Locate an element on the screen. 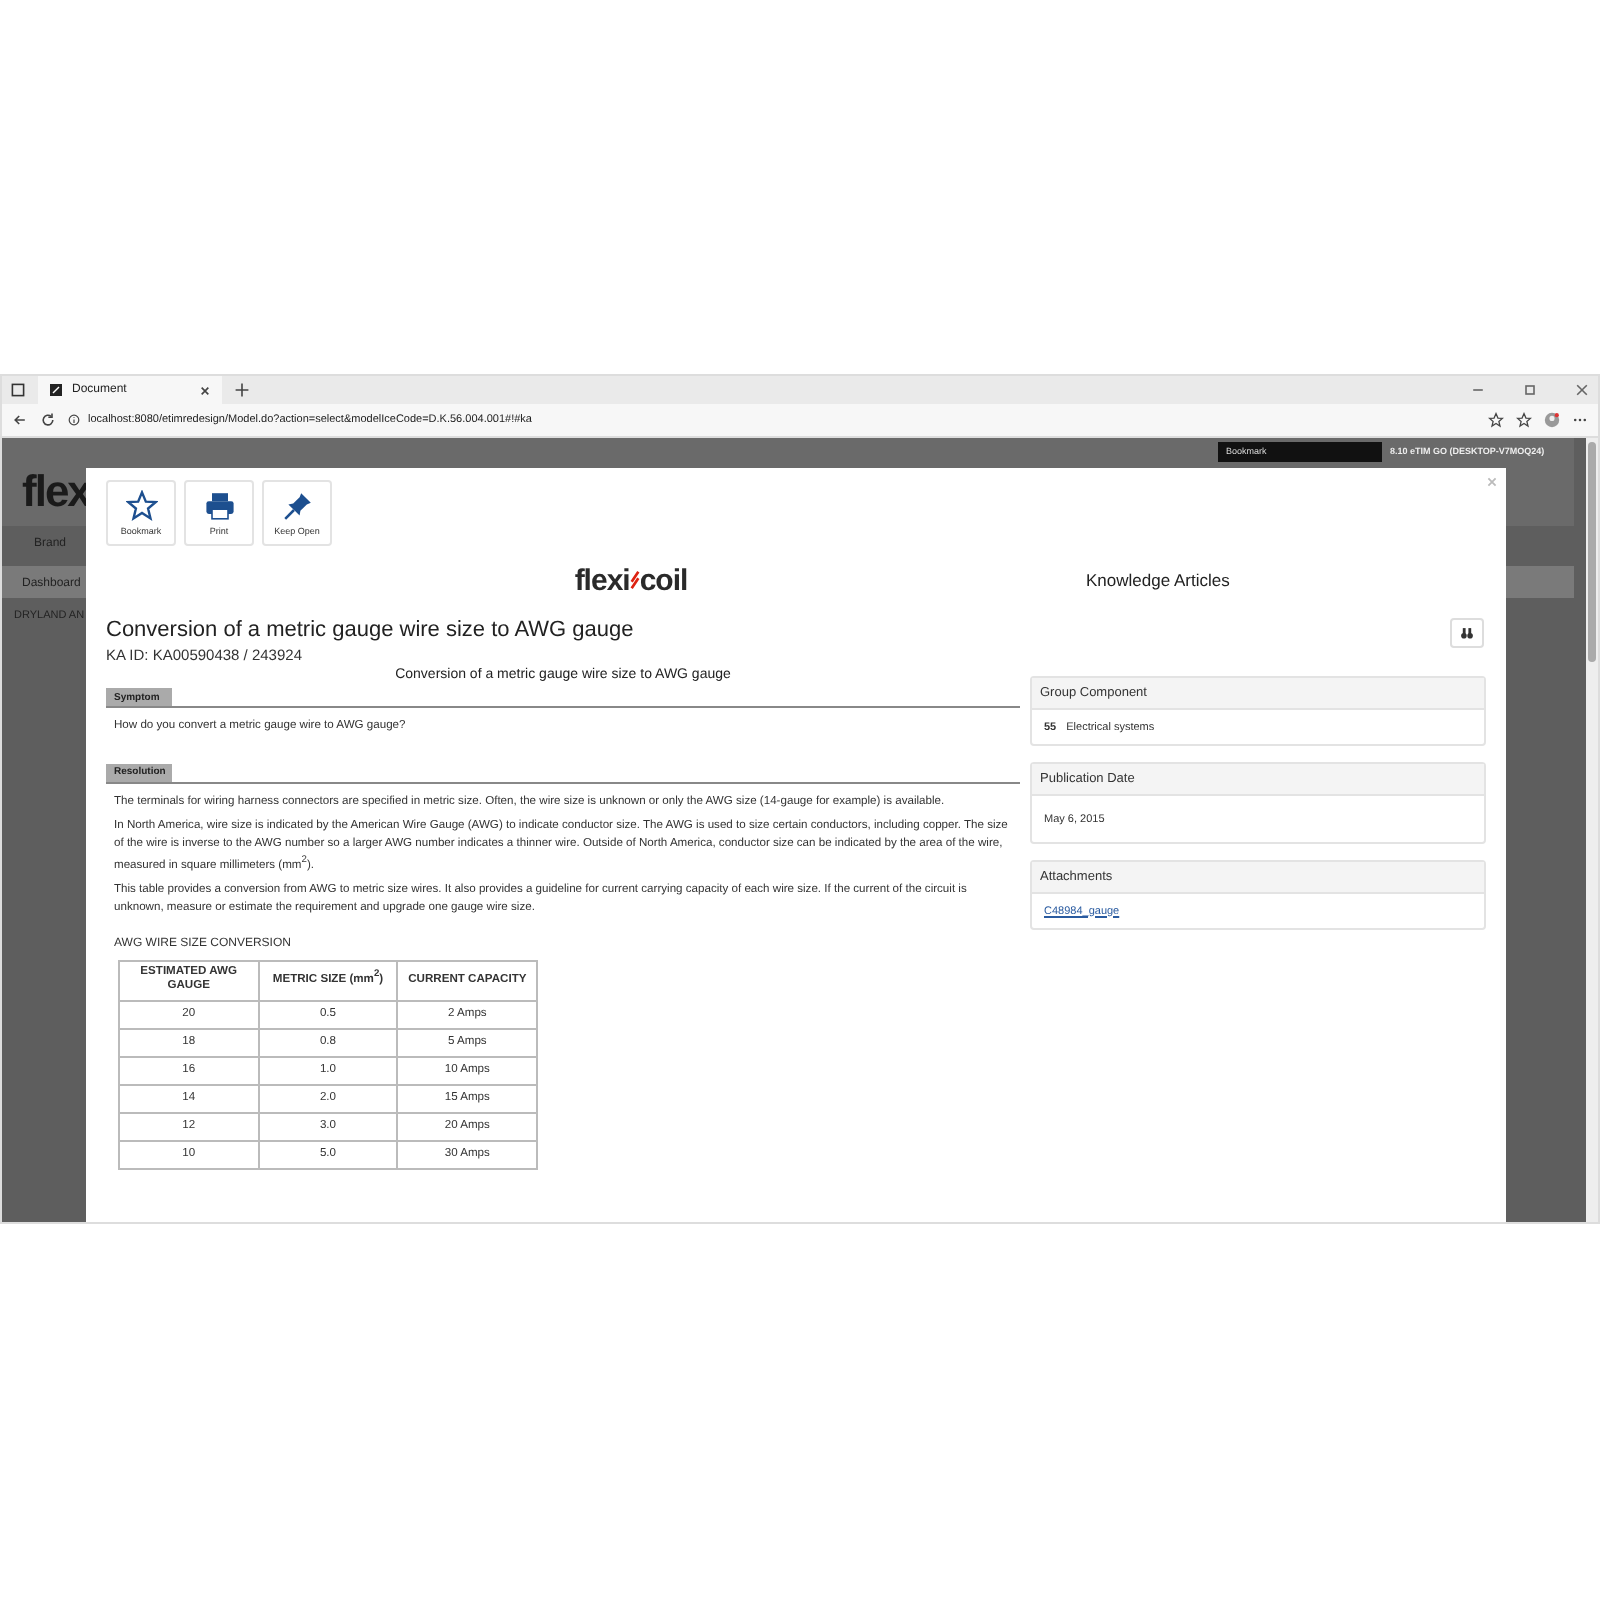 The height and width of the screenshot is (1600, 1600). profile-icon is located at coordinates (1552, 420).